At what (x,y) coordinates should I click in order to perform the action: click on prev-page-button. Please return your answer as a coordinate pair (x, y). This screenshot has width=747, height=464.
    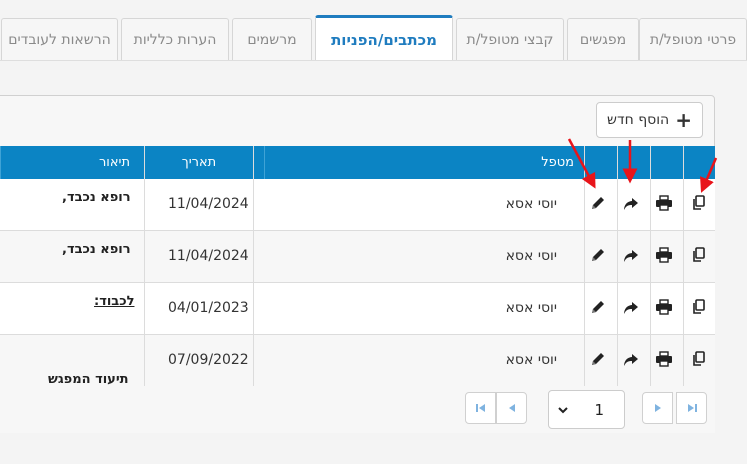
    Looking at the image, I should click on (511, 408).